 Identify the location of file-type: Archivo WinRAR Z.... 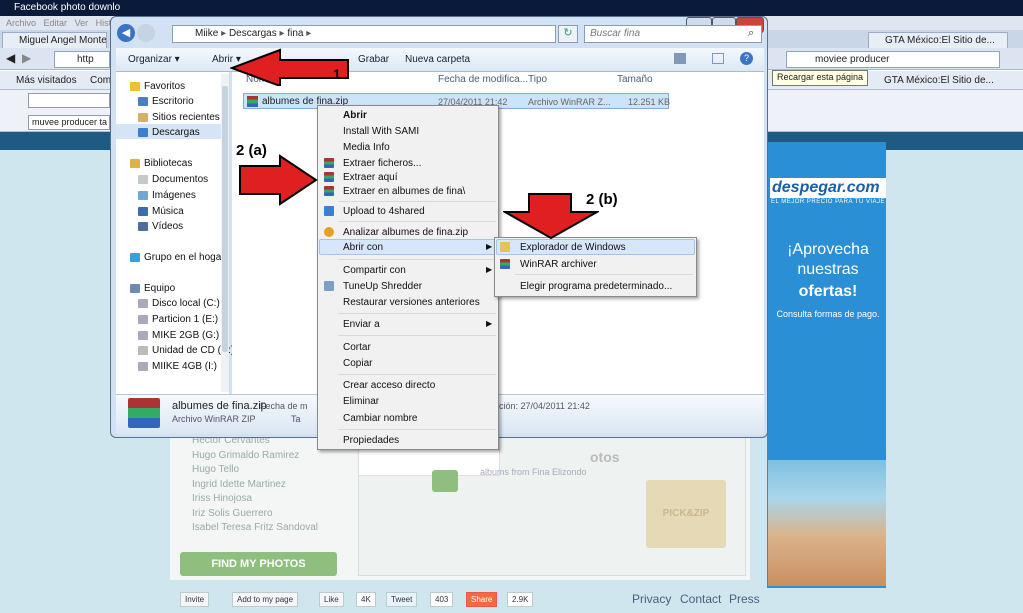
(569, 102).